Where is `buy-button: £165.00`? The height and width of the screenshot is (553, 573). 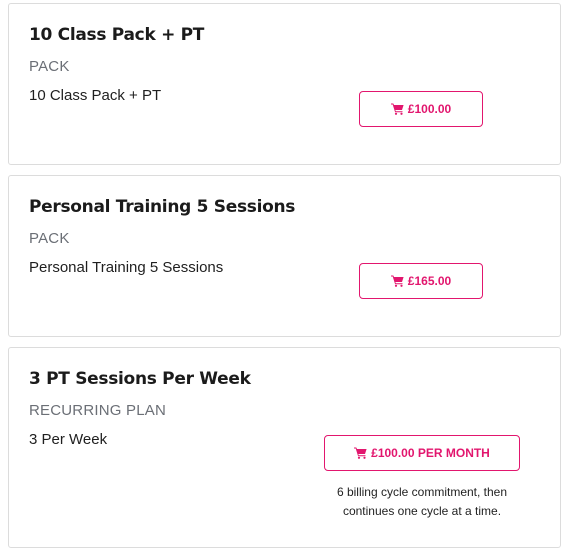
buy-button: £165.00 is located at coordinates (421, 281).